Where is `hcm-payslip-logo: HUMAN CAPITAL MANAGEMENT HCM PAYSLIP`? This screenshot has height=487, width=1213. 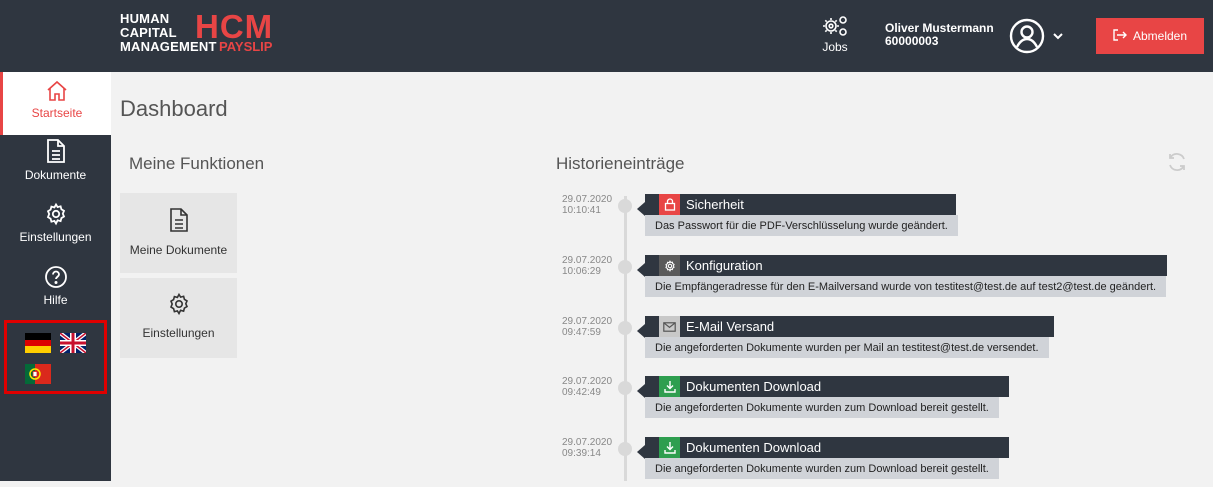
hcm-payslip-logo: HUMAN CAPITAL MANAGEMENT HCM PAYSLIP is located at coordinates (200, 34).